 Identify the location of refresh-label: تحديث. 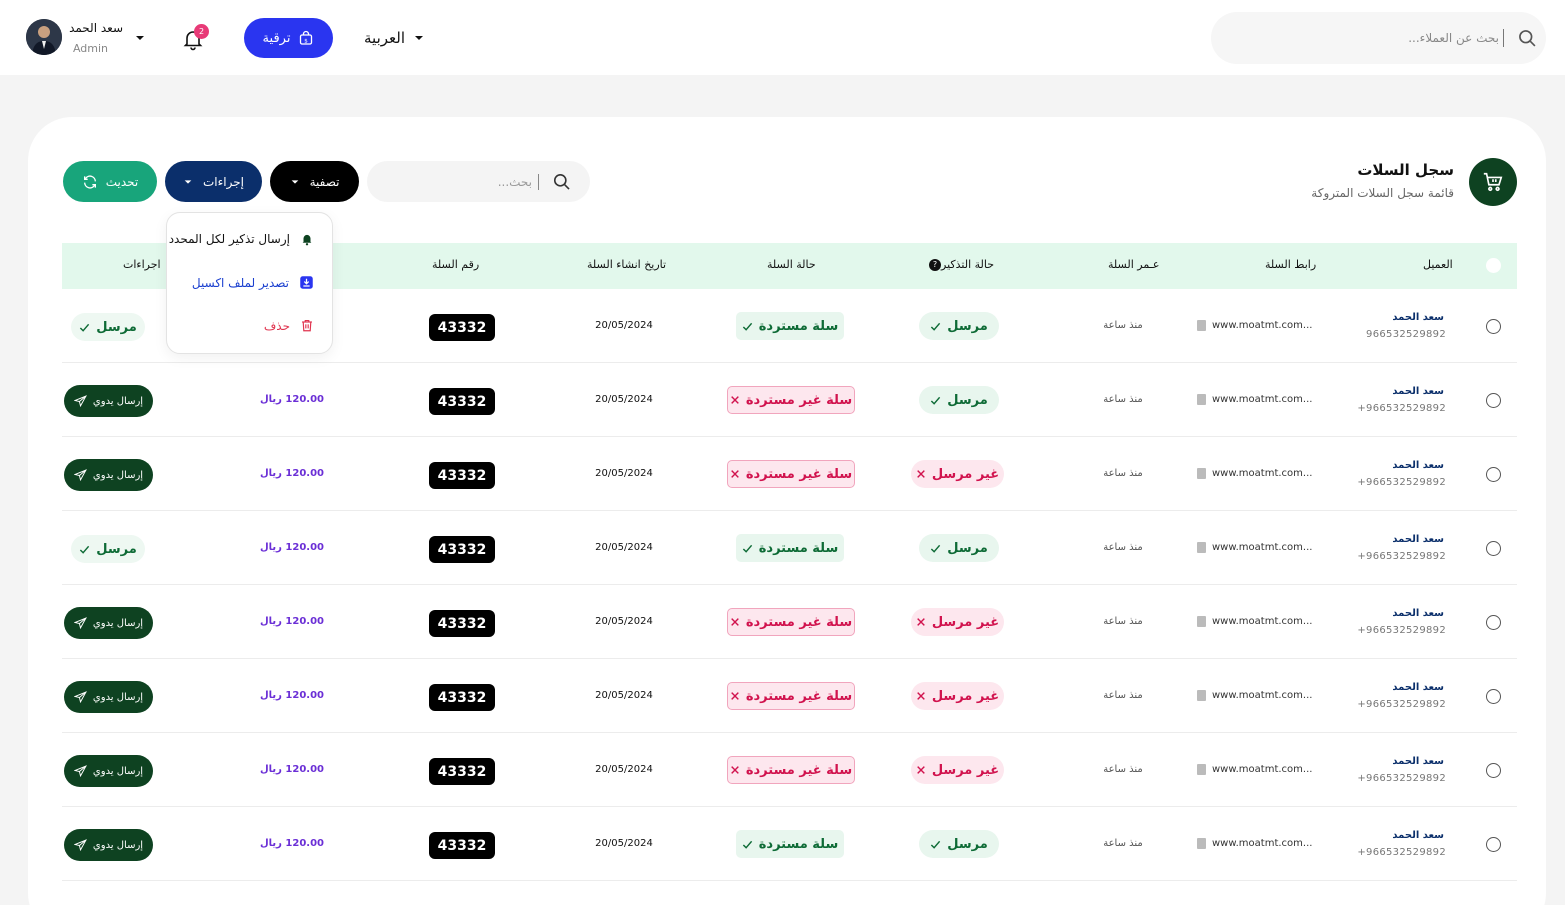
(122, 181).